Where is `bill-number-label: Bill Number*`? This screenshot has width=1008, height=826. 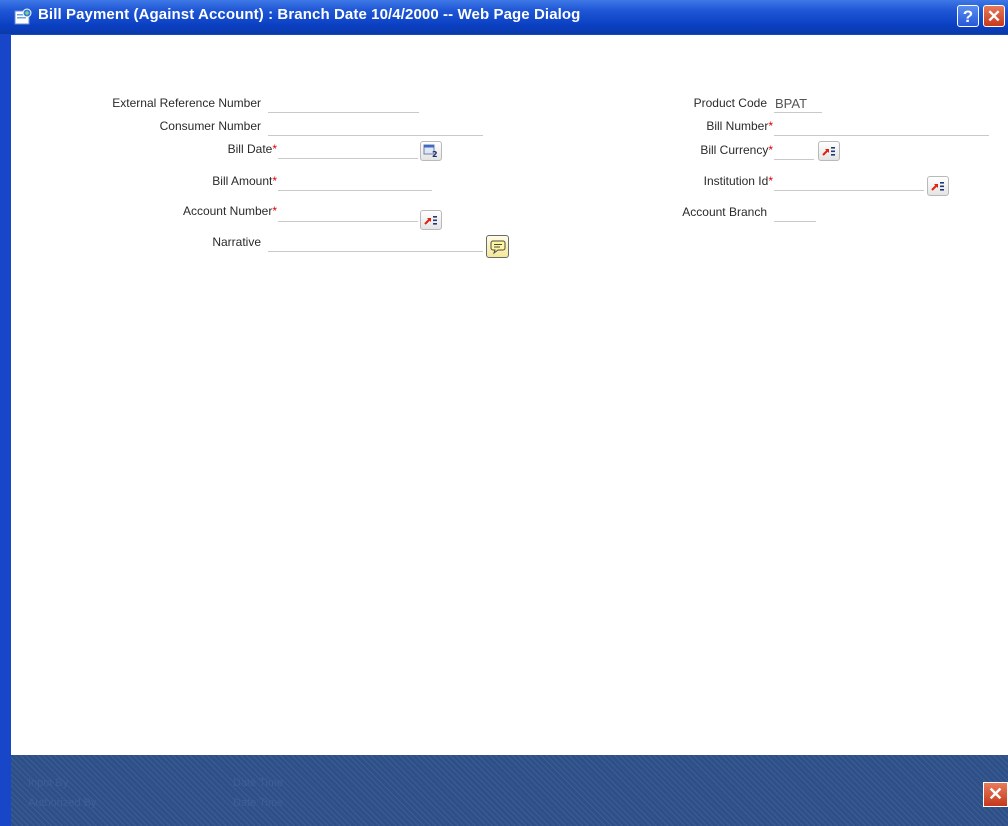 bill-number-label: Bill Number* is located at coordinates (739, 126).